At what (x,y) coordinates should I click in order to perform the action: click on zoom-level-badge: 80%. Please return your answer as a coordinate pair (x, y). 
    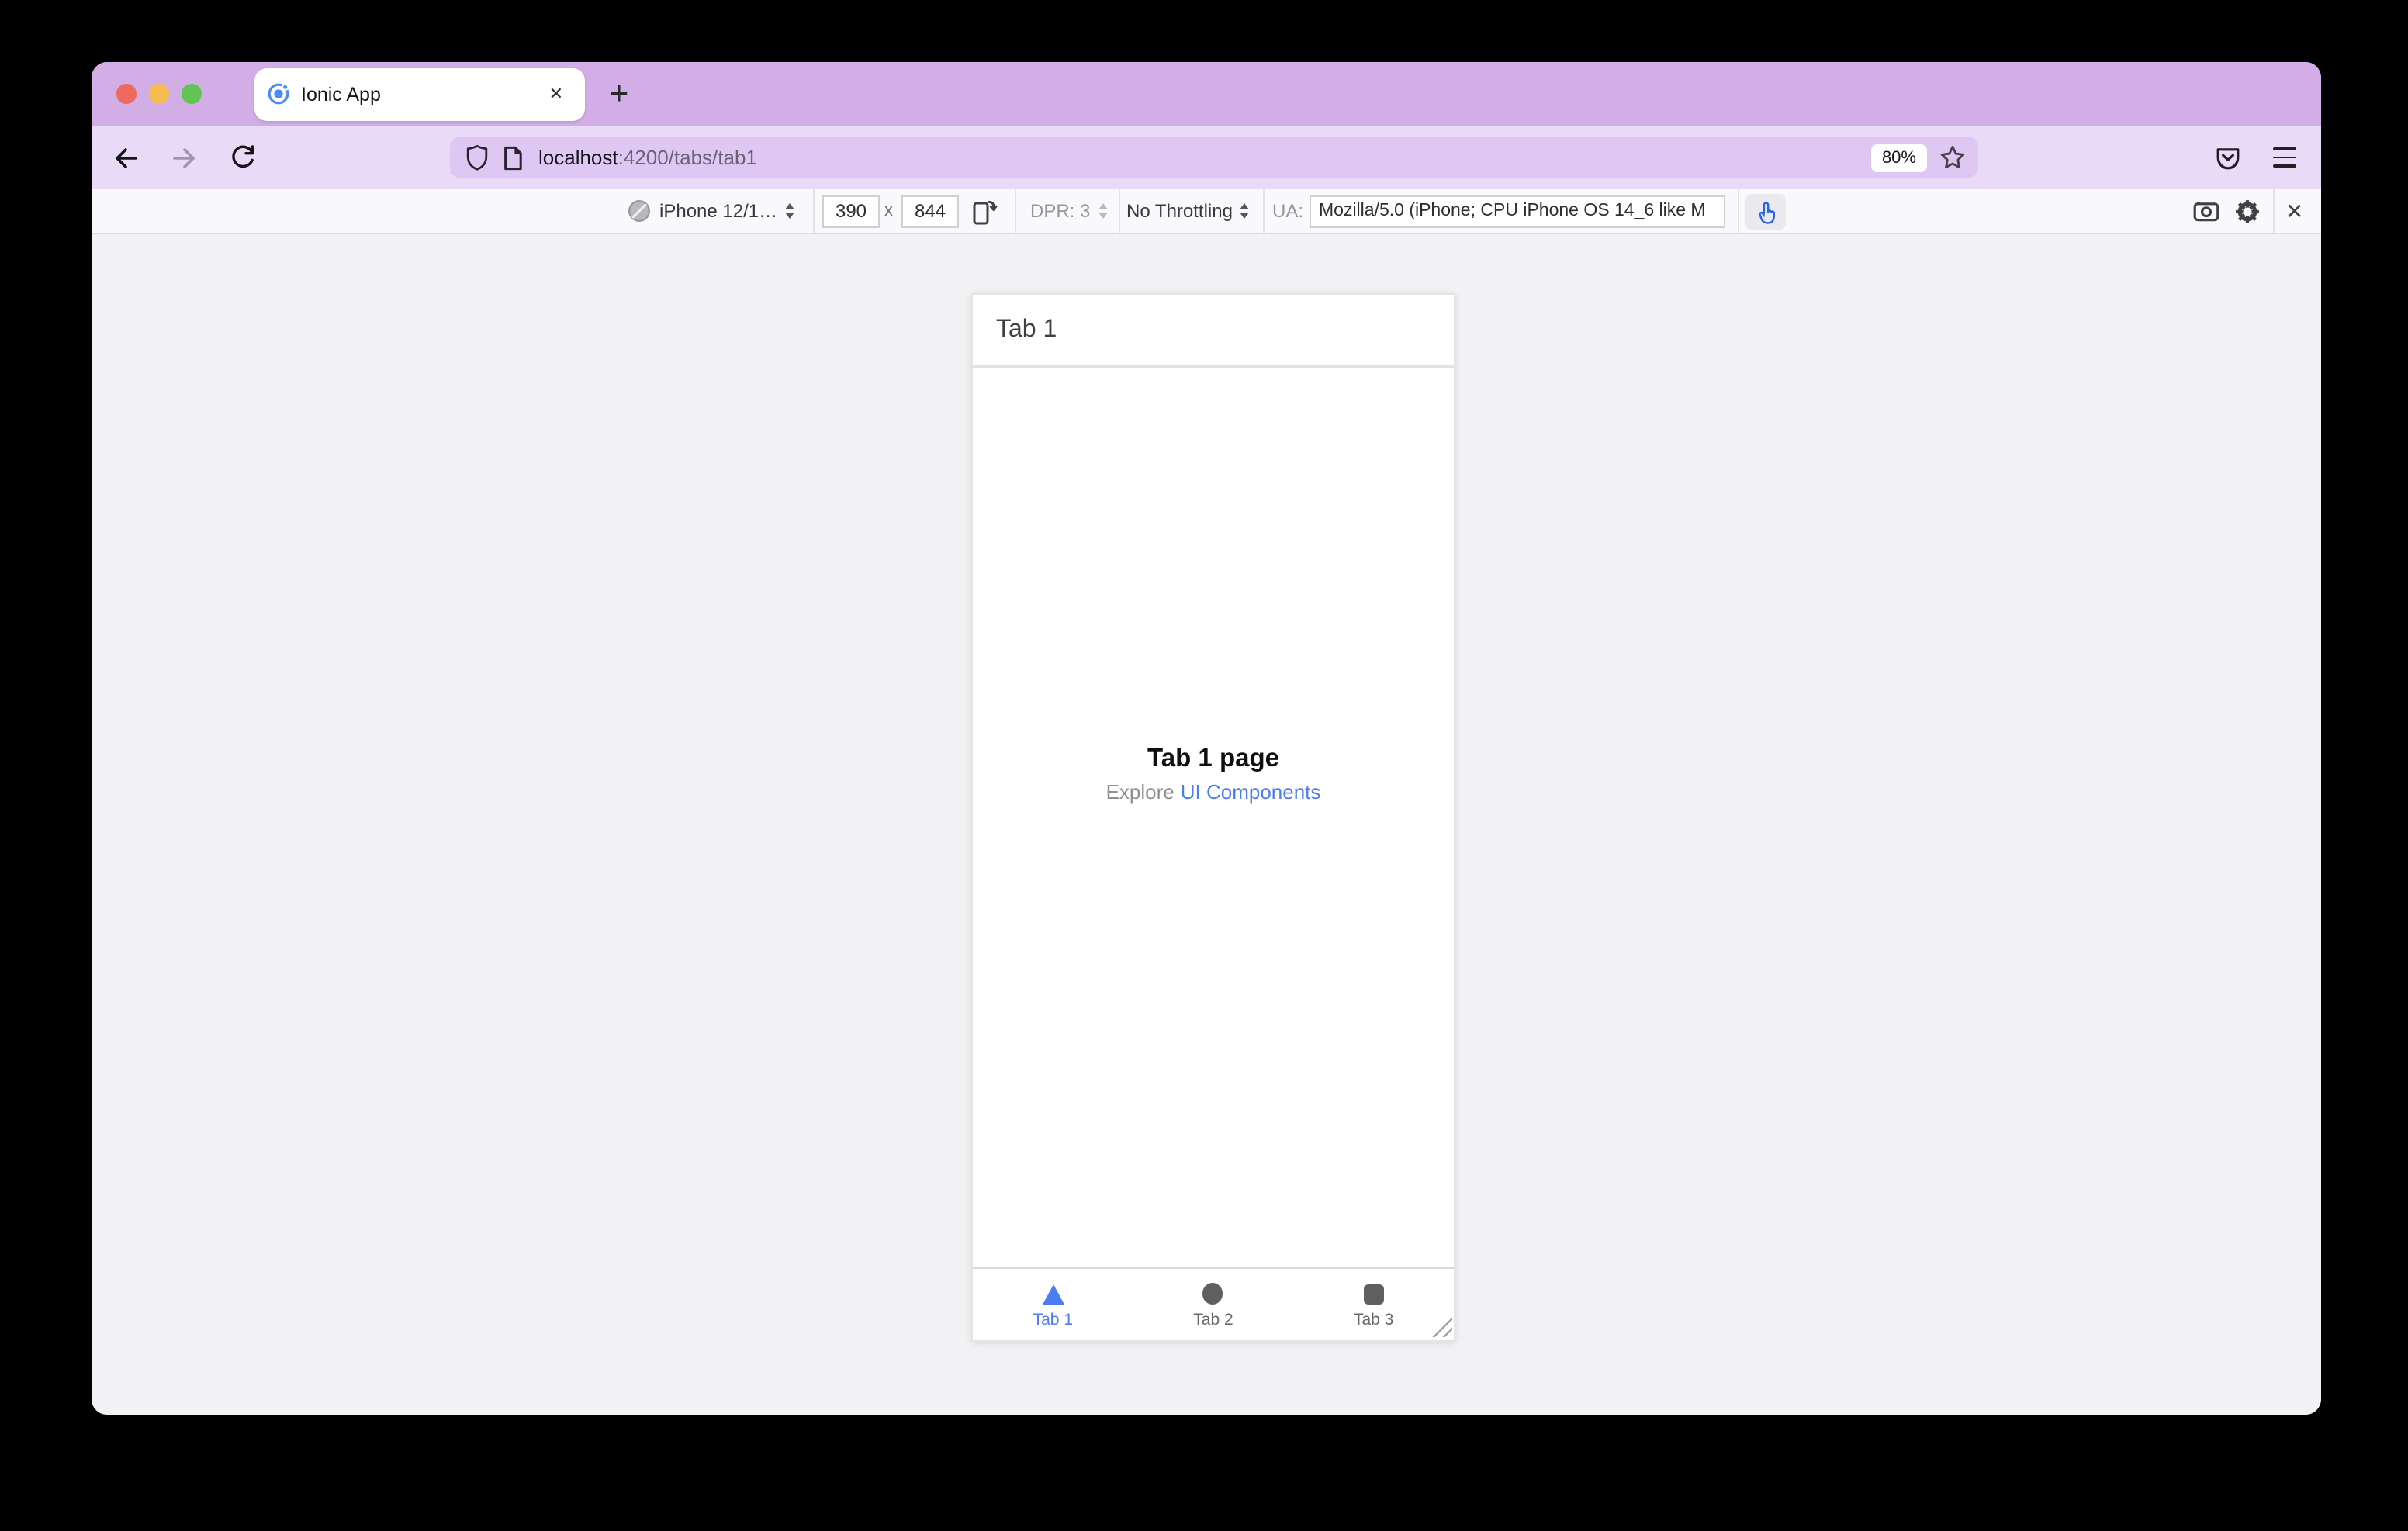
    Looking at the image, I should click on (1899, 157).